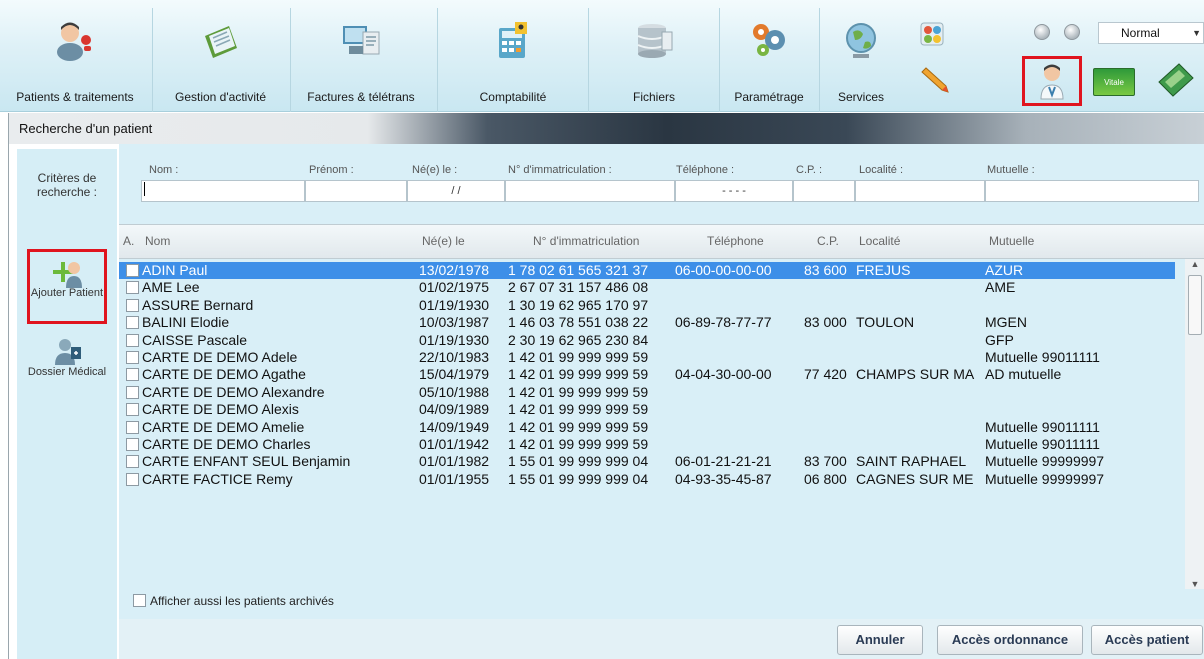  What do you see at coordinates (1000, 287) in the screenshot?
I see `cell-mutual: AME` at bounding box center [1000, 287].